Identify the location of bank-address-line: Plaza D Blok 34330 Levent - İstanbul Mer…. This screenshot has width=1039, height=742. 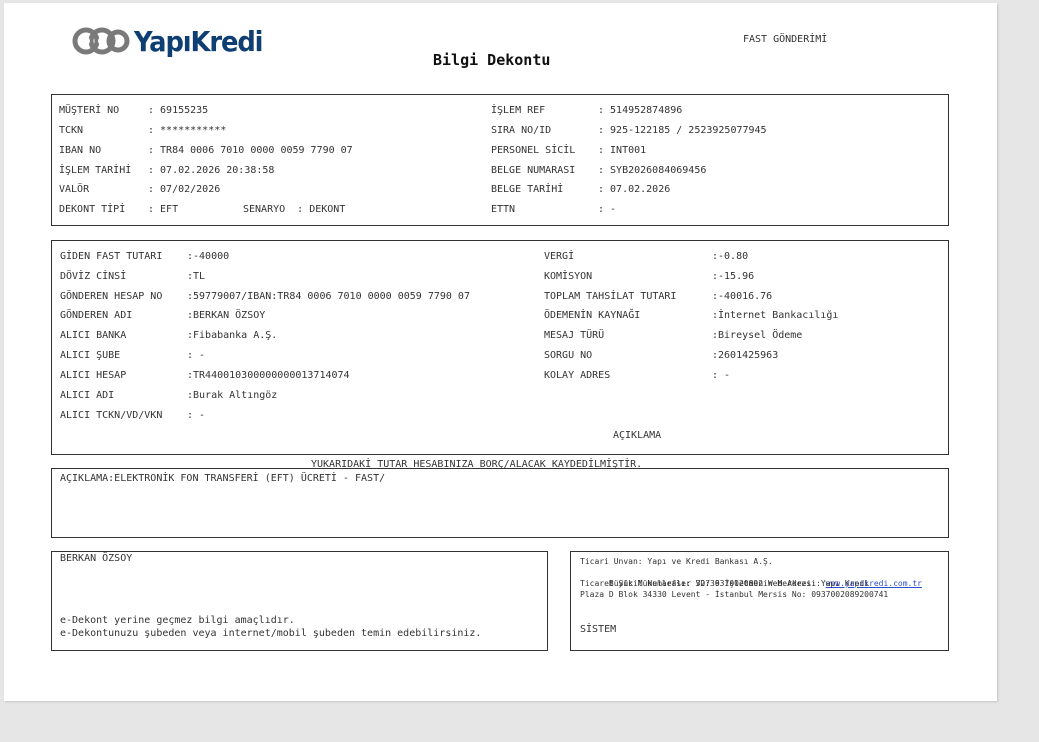
(734, 594).